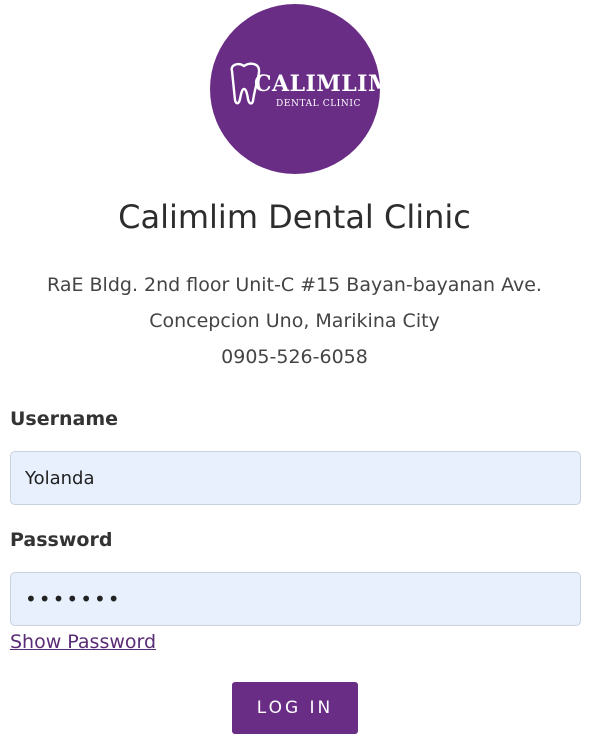 The image size is (589, 734). I want to click on logo-mark: CALIMLIM DENTAL CLINIC, so click(306, 89).